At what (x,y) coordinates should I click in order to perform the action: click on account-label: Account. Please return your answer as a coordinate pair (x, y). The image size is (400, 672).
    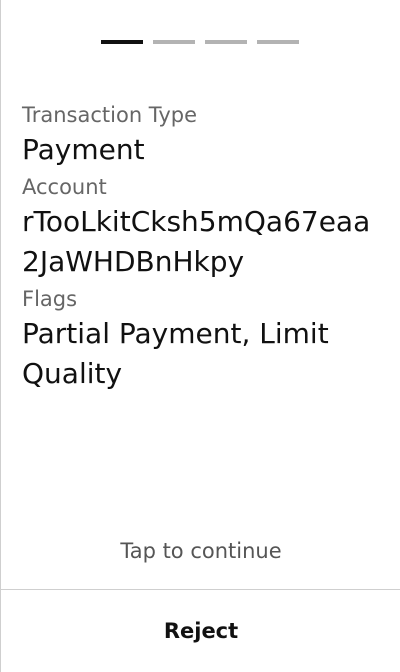
    Looking at the image, I should click on (64, 187).